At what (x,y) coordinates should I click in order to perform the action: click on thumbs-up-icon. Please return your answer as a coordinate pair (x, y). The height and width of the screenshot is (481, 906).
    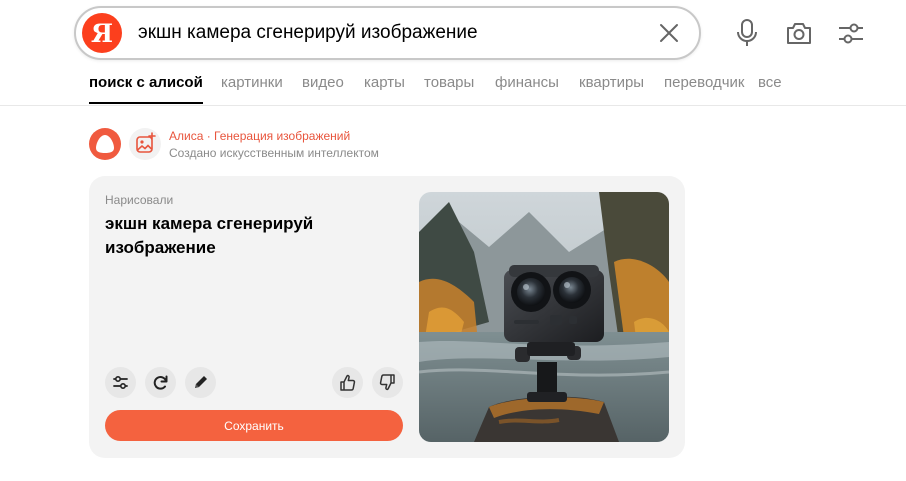
    Looking at the image, I should click on (348, 382).